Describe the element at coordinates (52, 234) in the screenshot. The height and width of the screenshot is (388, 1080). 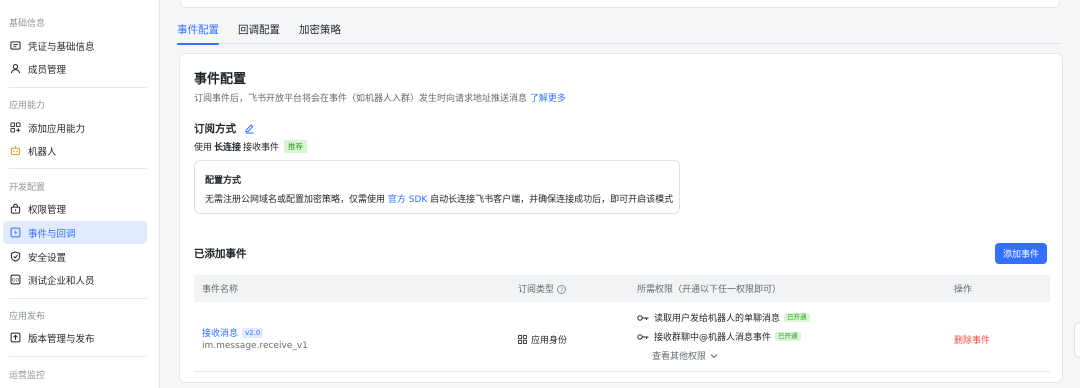
I see `sidebar-item-label: 事件与回调` at that location.